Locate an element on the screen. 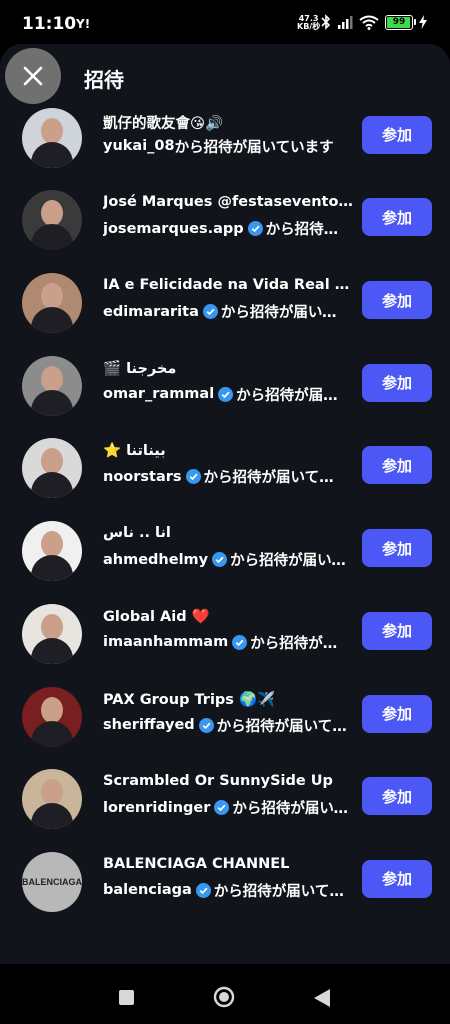 The width and height of the screenshot is (450, 1024). room-name: 凱仔的歌友會😘🔊 is located at coordinates (163, 123).